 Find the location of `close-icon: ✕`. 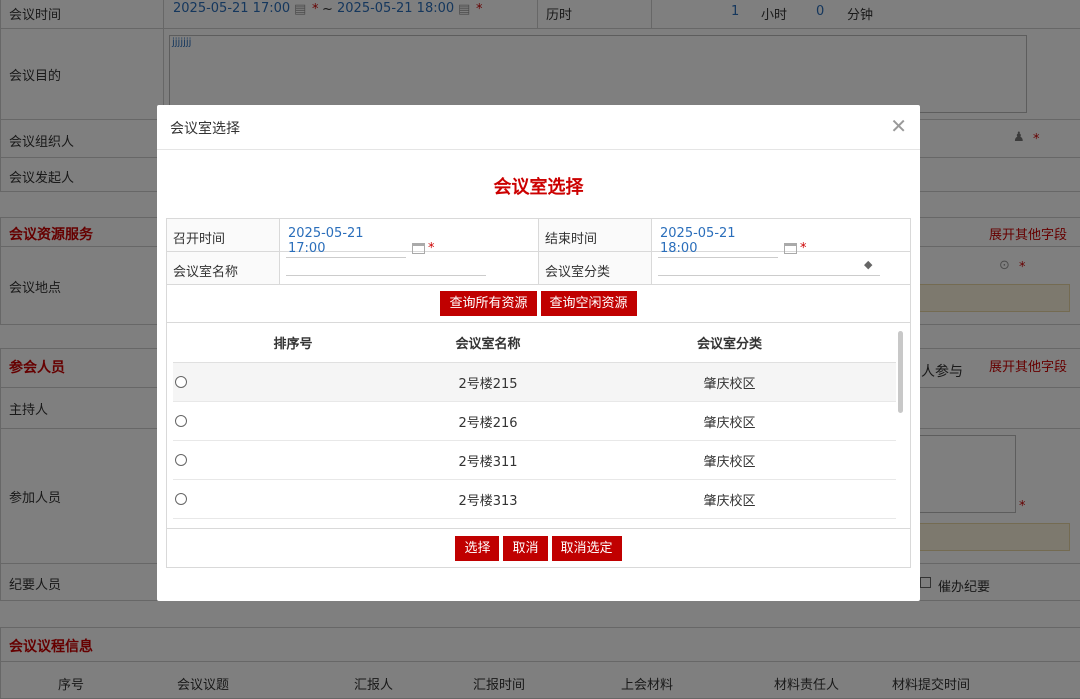

close-icon: ✕ is located at coordinates (898, 126).